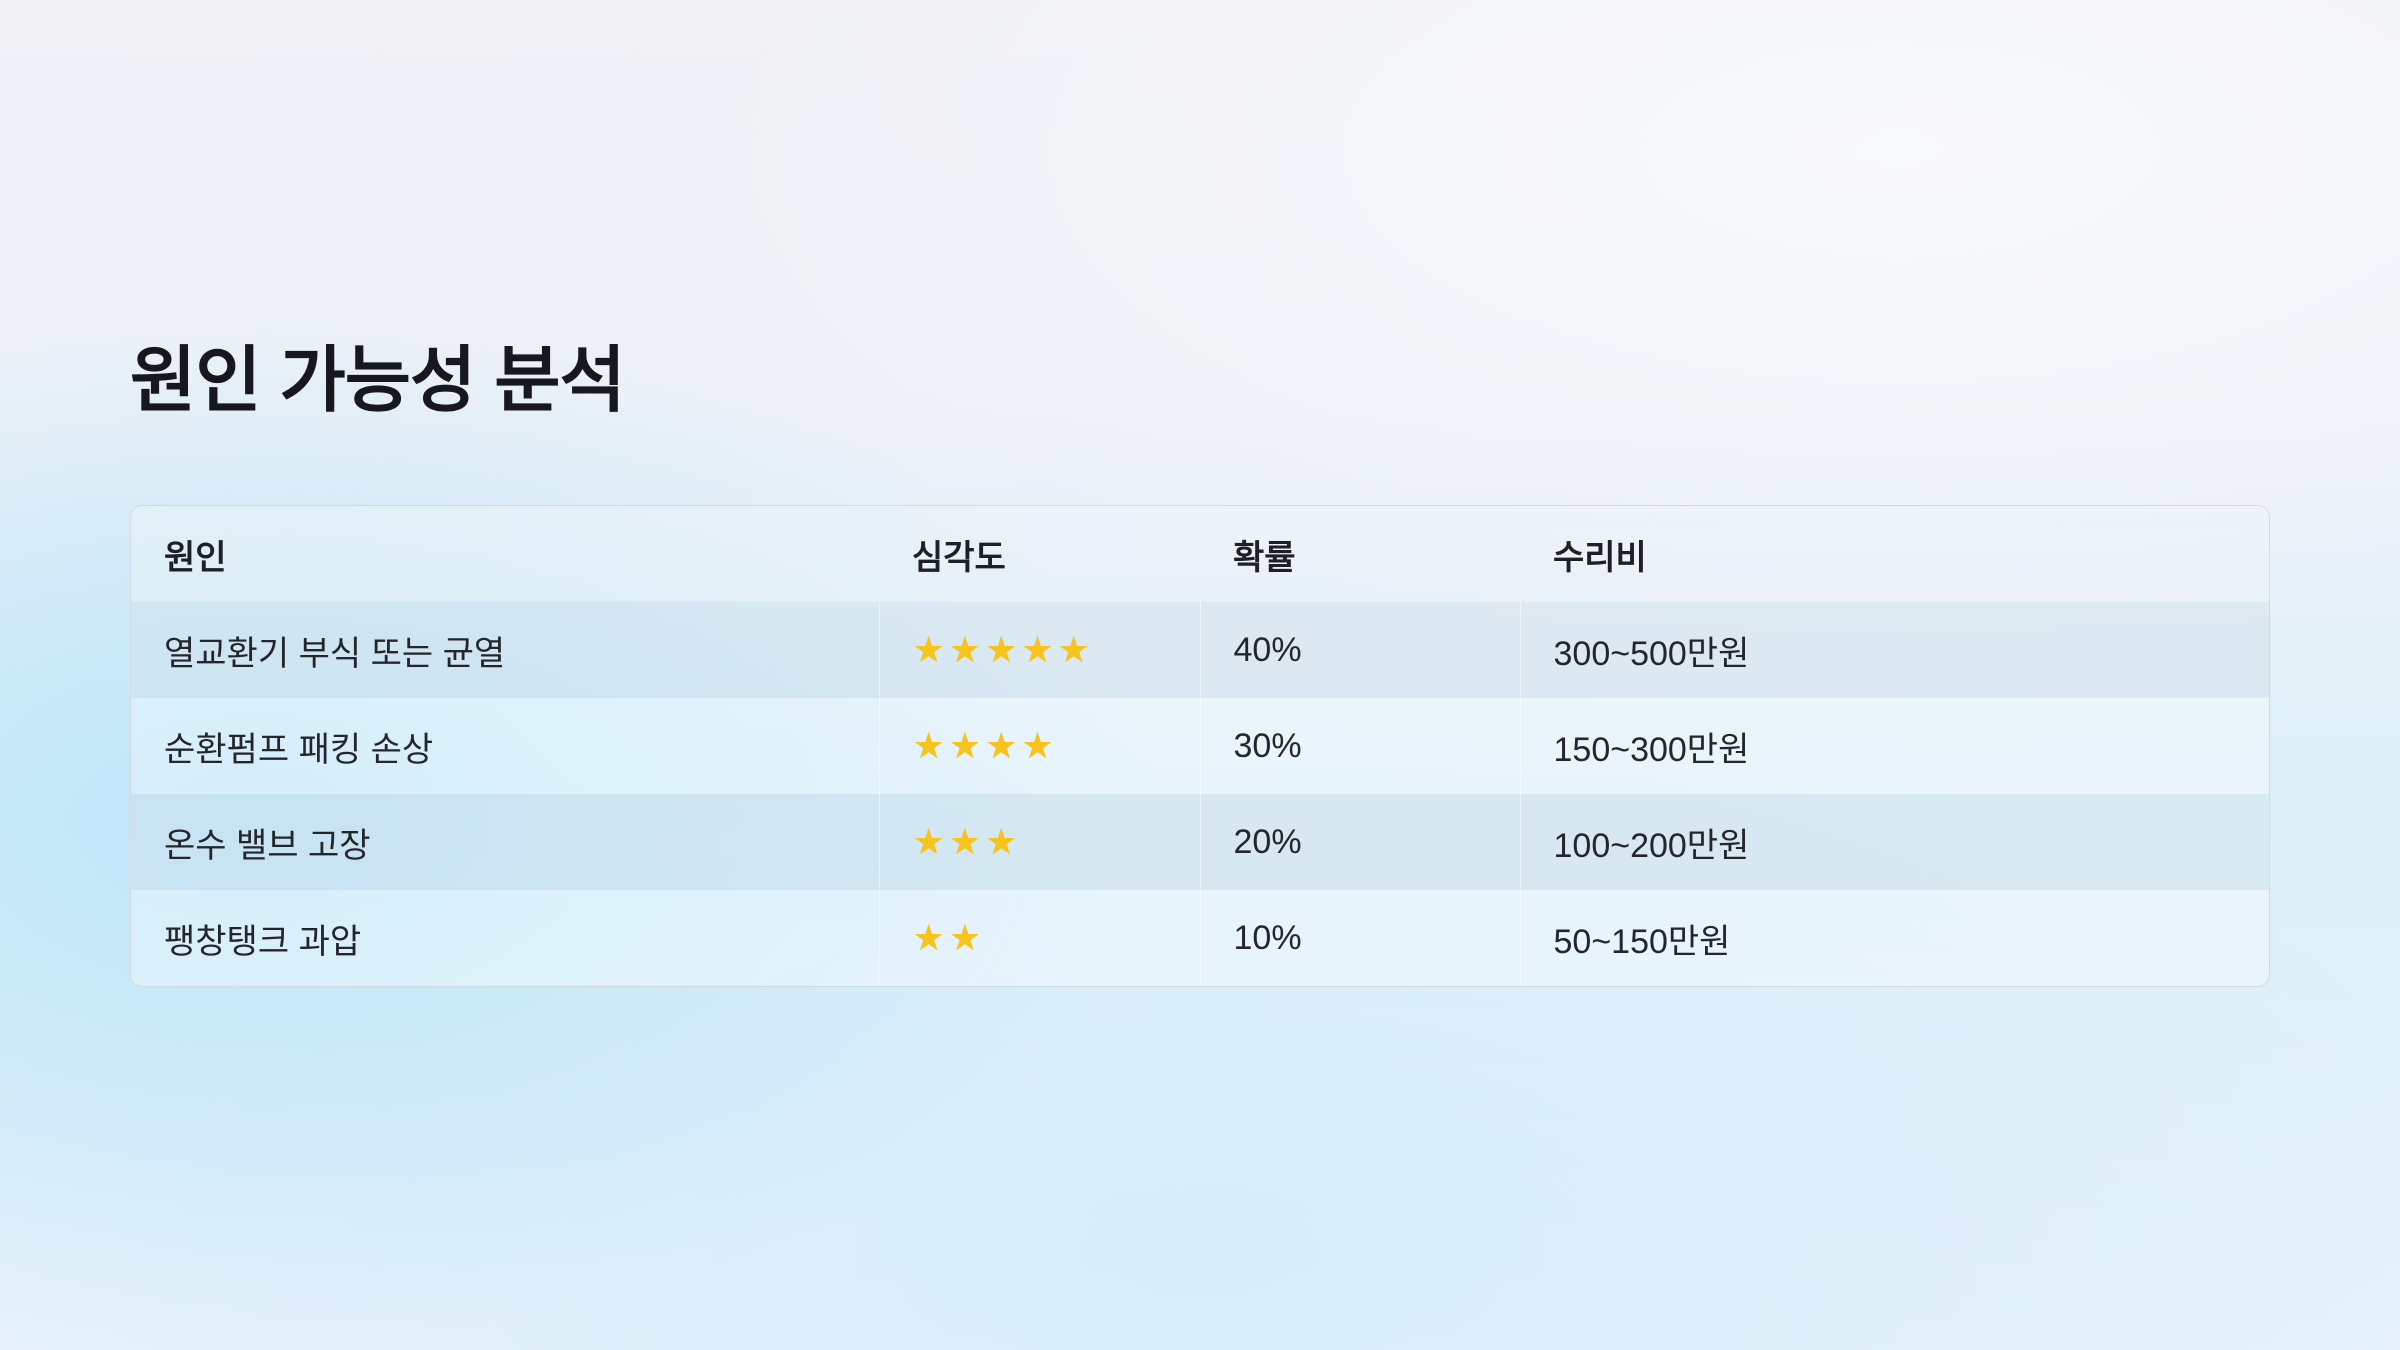 The width and height of the screenshot is (2400, 1350). Describe the element at coordinates (1359, 746) in the screenshot. I see `cell-probability: 30%` at that location.